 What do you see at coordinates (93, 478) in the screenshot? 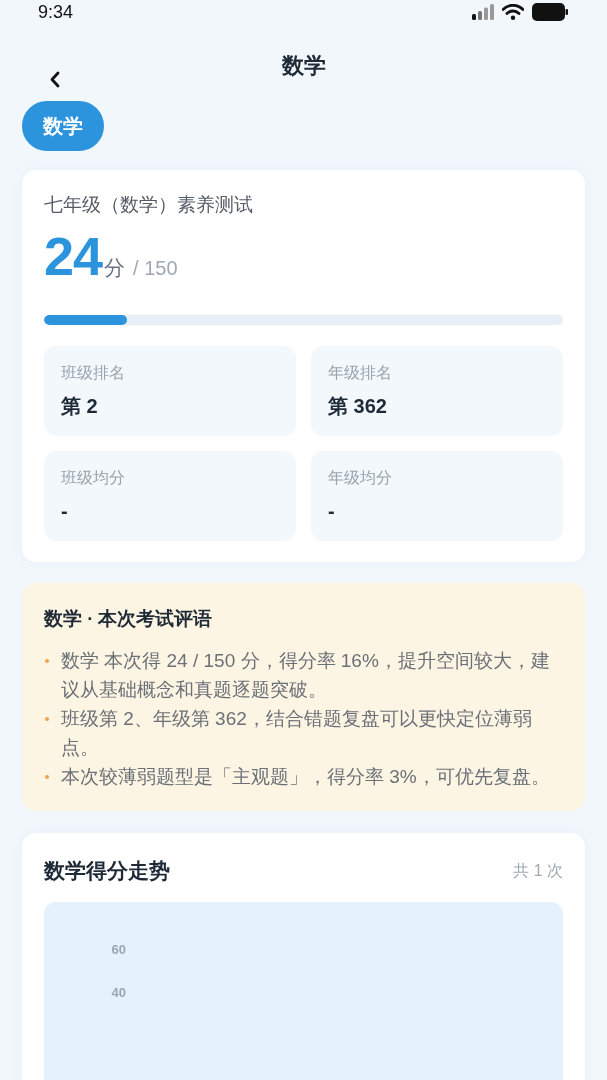
I see `stat-label: 班级均分` at bounding box center [93, 478].